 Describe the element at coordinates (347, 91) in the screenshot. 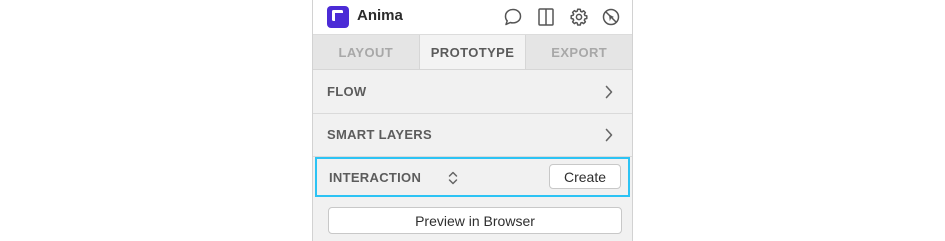

I see `flow-label: FLOW` at that location.